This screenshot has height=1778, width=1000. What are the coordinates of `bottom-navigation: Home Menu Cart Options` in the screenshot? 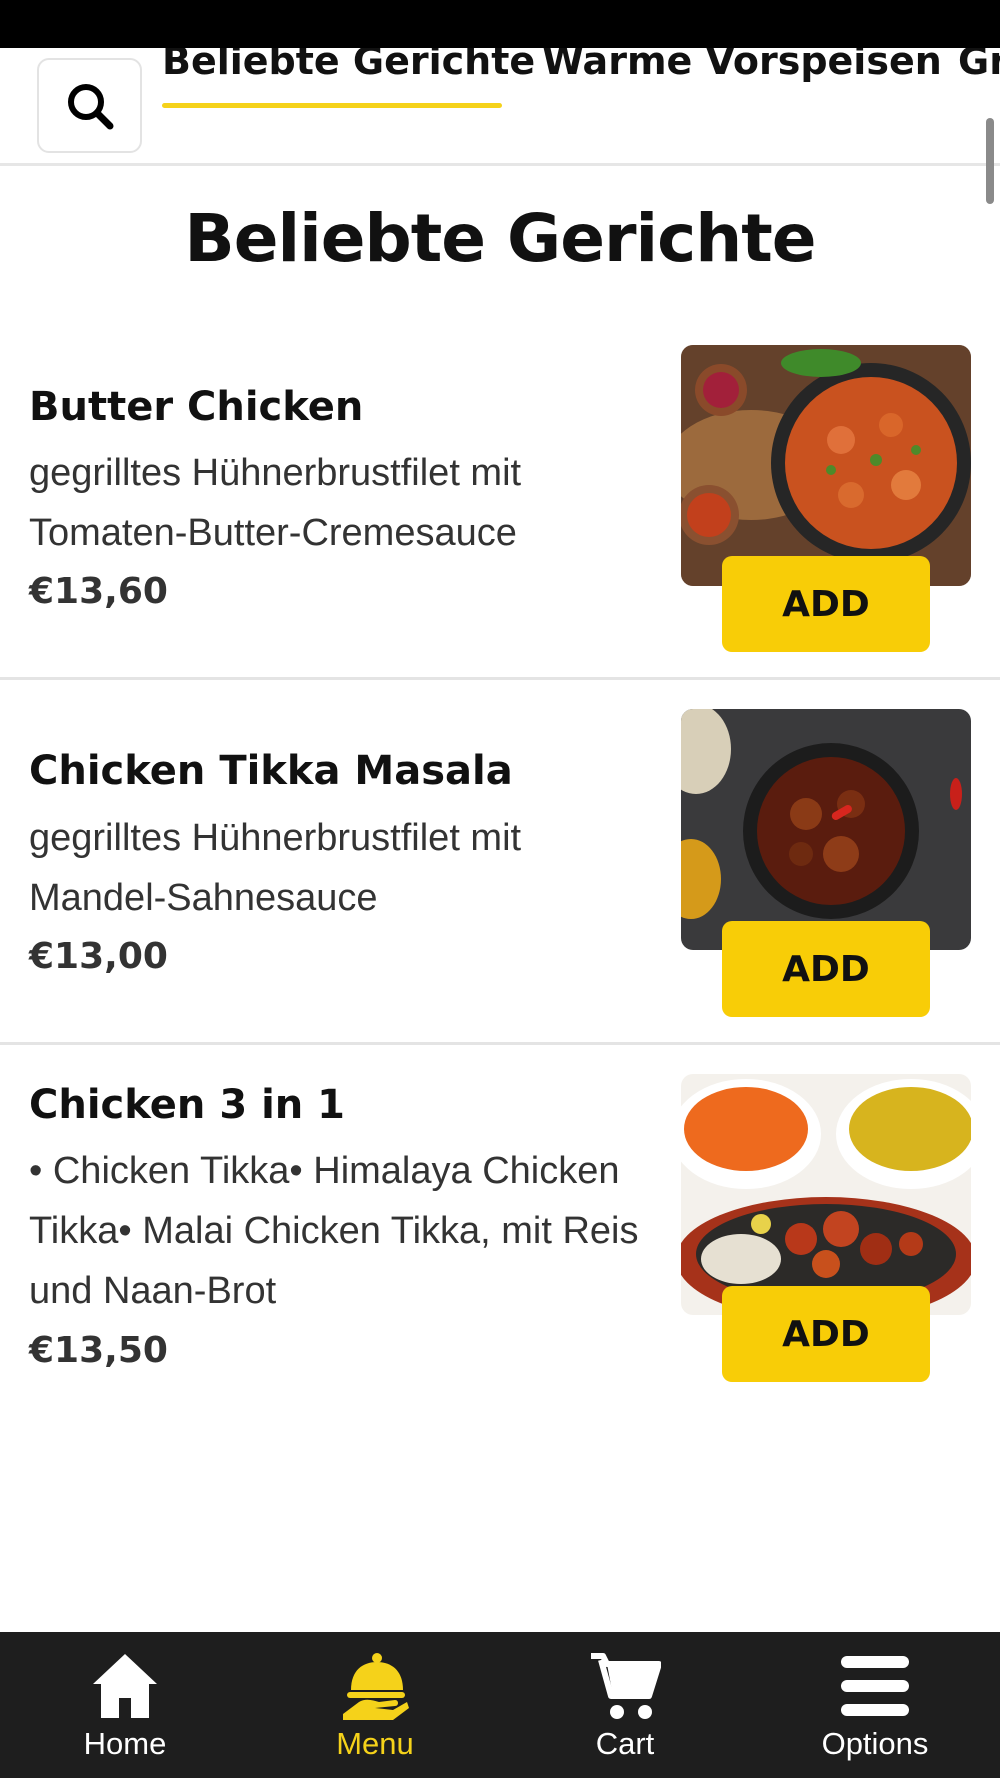 It's located at (500, 1705).